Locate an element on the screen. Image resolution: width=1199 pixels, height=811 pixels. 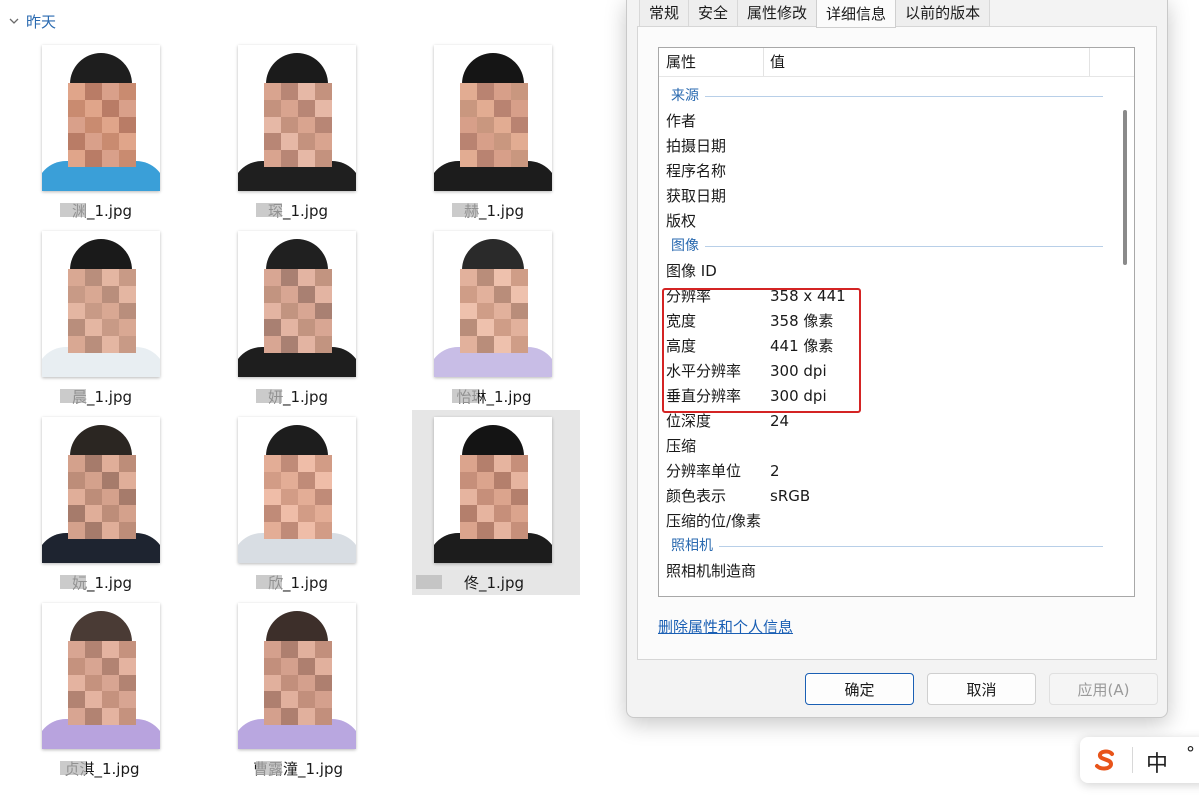
property-row: 图像 ID is located at coordinates (879, 271).